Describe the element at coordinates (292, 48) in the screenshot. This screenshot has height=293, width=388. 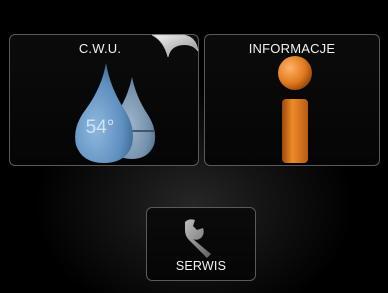
I see `info-label: INFORMACJE` at that location.